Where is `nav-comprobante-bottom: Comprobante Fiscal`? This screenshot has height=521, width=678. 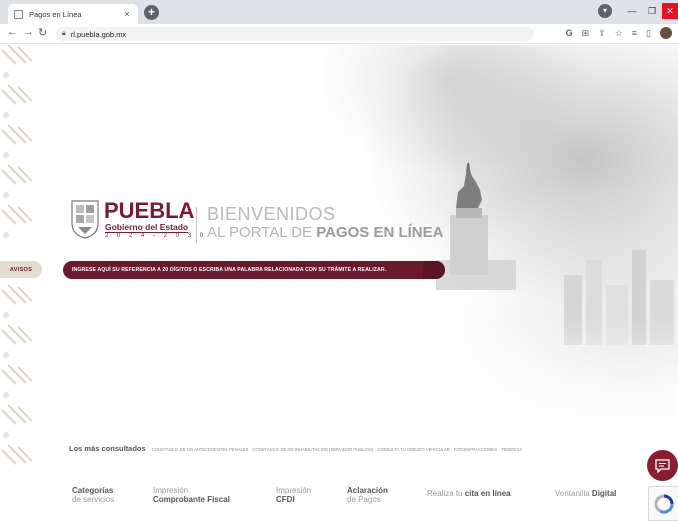 nav-comprobante-bottom: Comprobante Fiscal is located at coordinates (191, 499).